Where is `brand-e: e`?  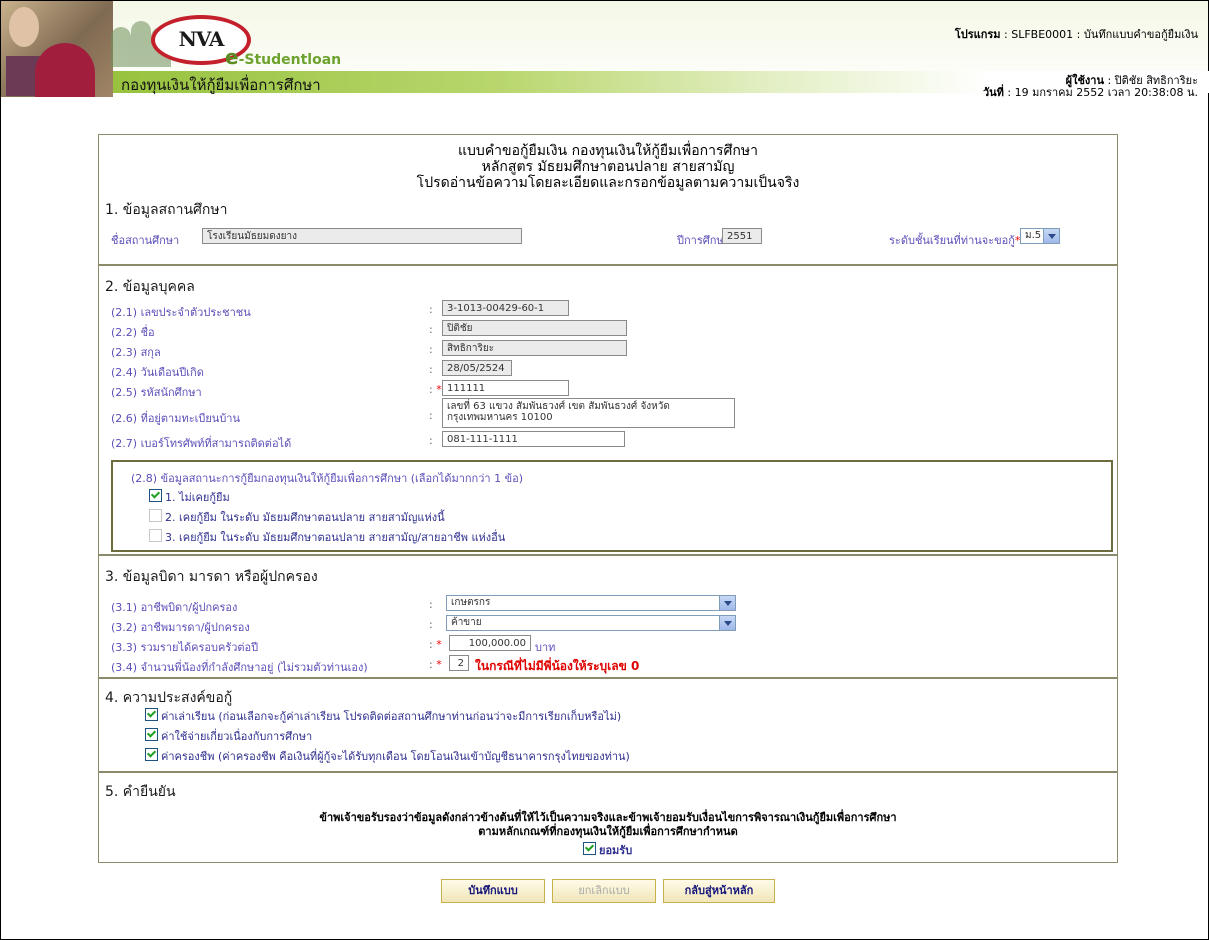
brand-e: e is located at coordinates (232, 57).